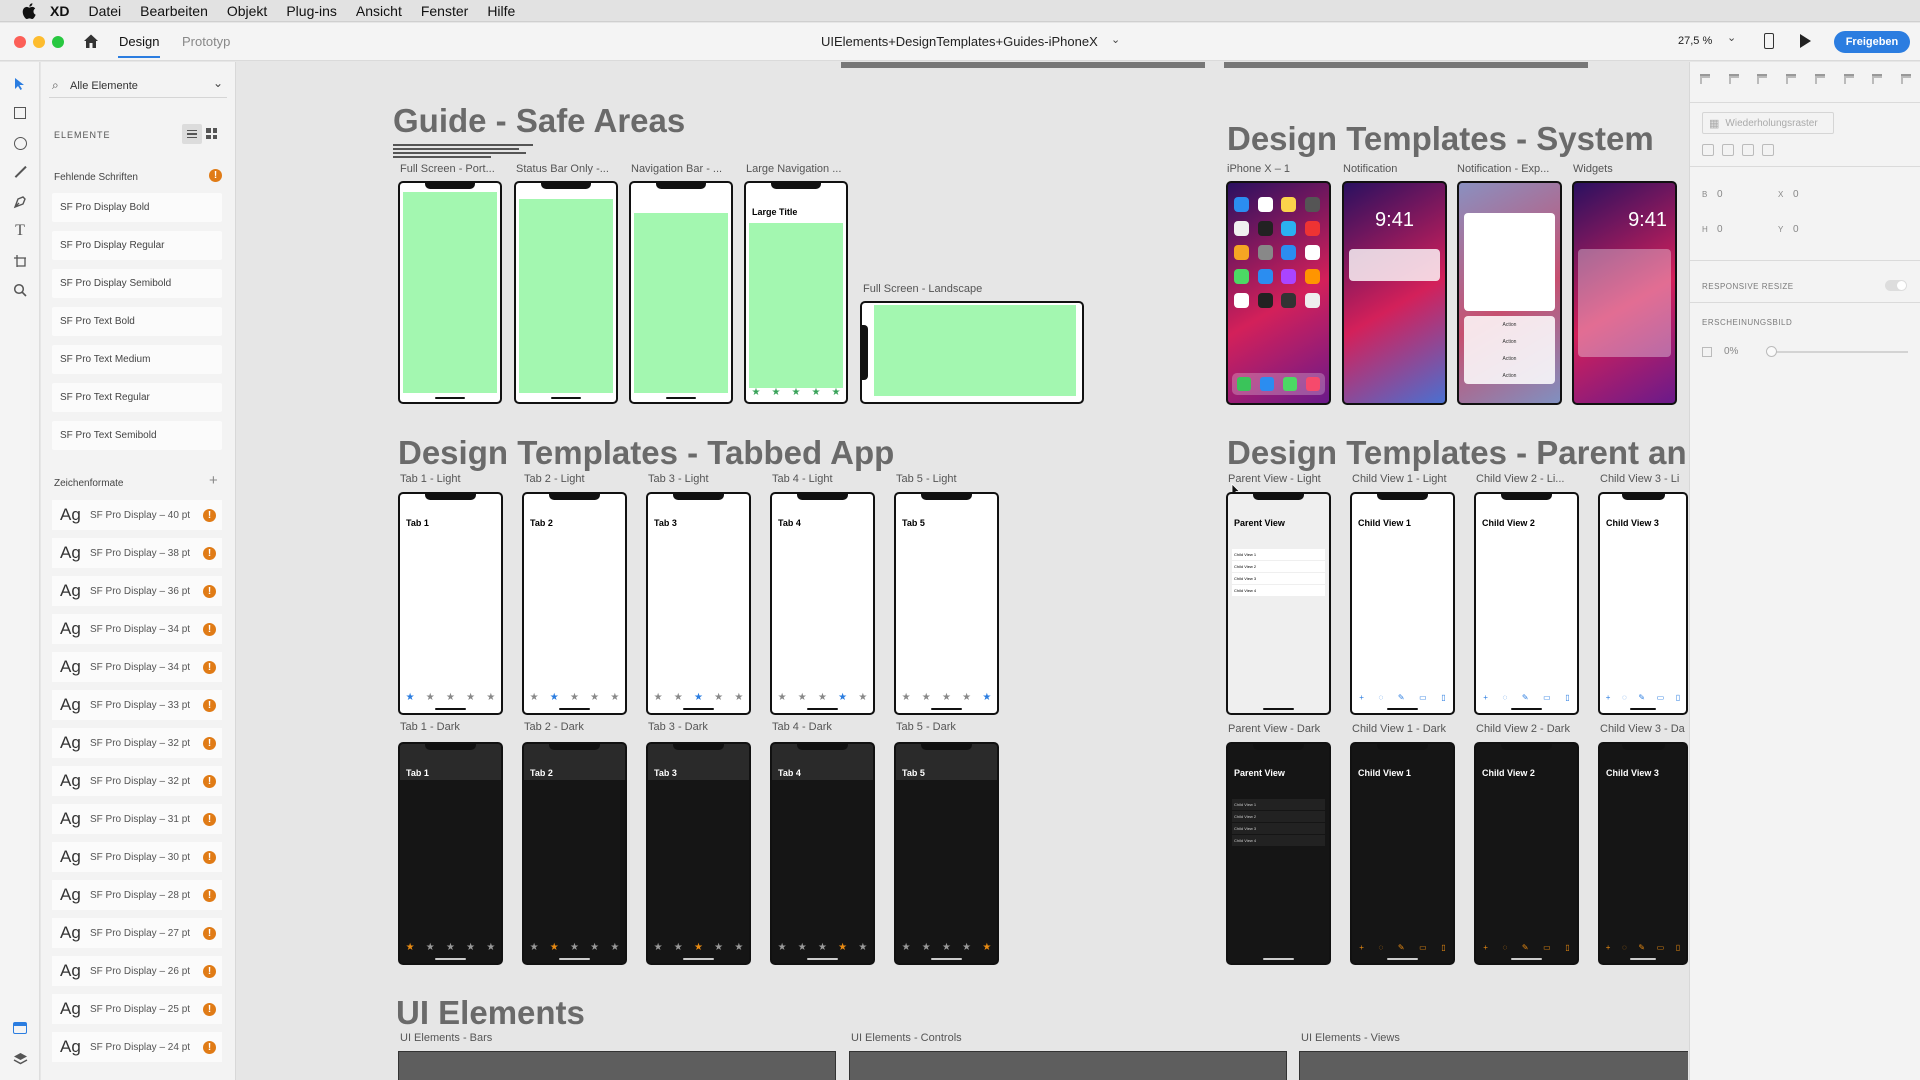 The image size is (1920, 1080). I want to click on x-field: 0, so click(1796, 194).